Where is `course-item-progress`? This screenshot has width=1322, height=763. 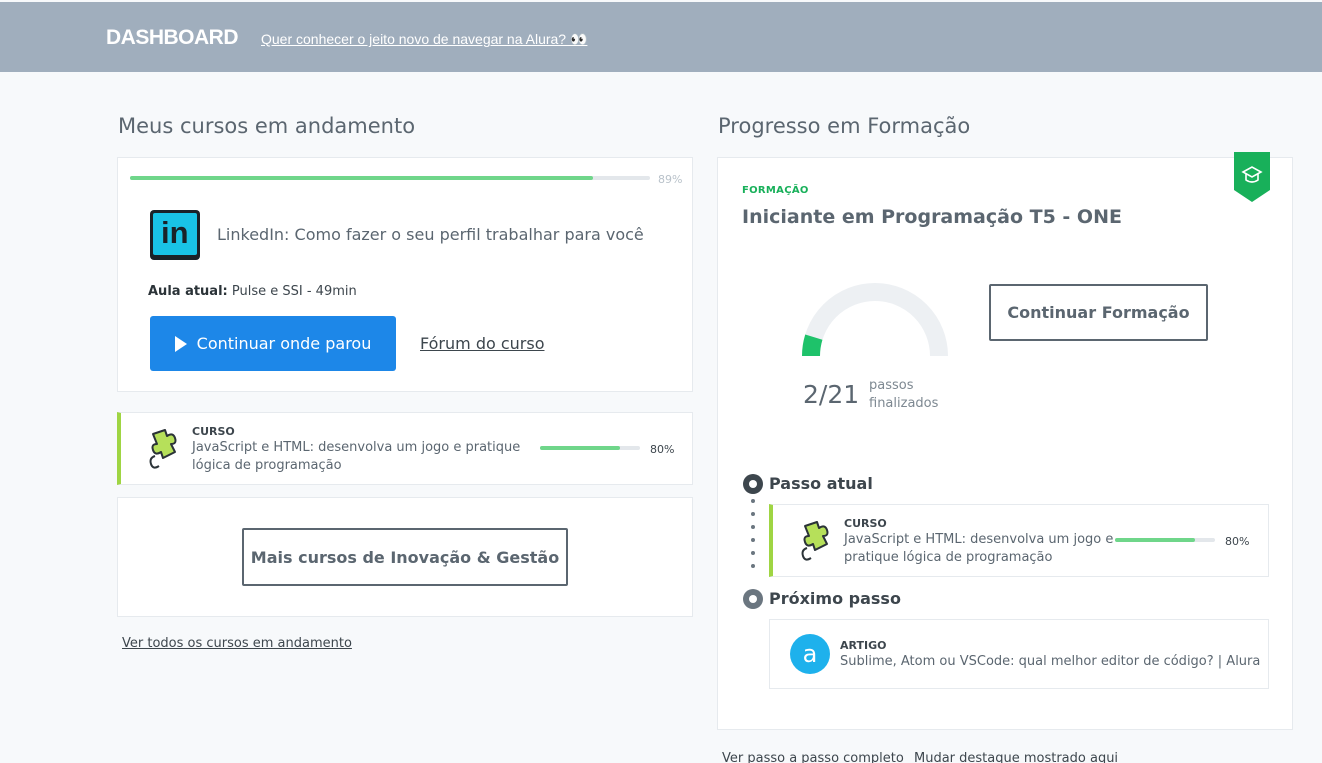
course-item-progress is located at coordinates (590, 448).